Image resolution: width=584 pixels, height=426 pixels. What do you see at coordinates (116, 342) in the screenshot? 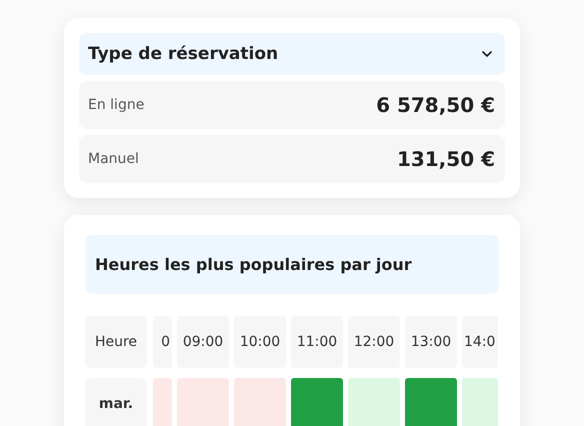
I see `header-cell: Heure` at bounding box center [116, 342].